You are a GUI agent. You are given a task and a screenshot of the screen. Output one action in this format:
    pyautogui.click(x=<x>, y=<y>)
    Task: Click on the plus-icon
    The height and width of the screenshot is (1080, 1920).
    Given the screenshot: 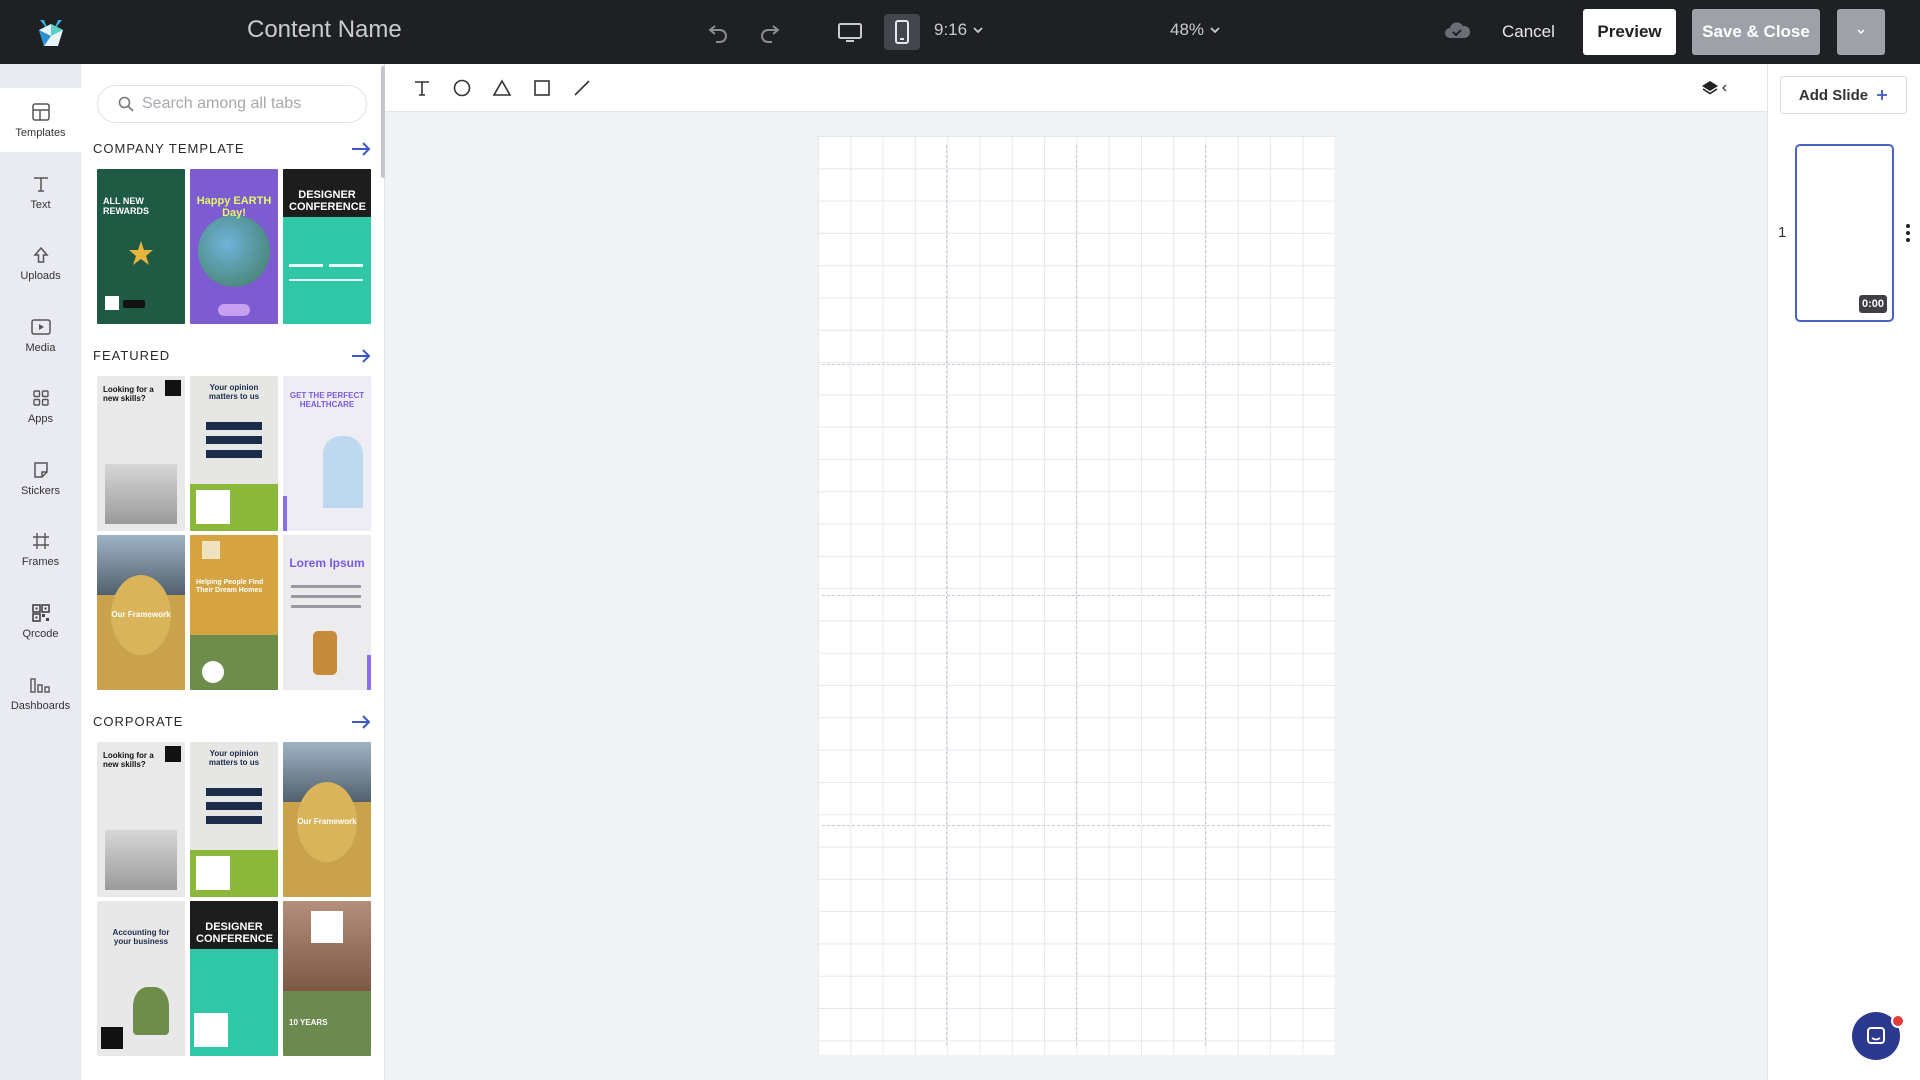 What is the action you would take?
    pyautogui.click(x=1882, y=95)
    